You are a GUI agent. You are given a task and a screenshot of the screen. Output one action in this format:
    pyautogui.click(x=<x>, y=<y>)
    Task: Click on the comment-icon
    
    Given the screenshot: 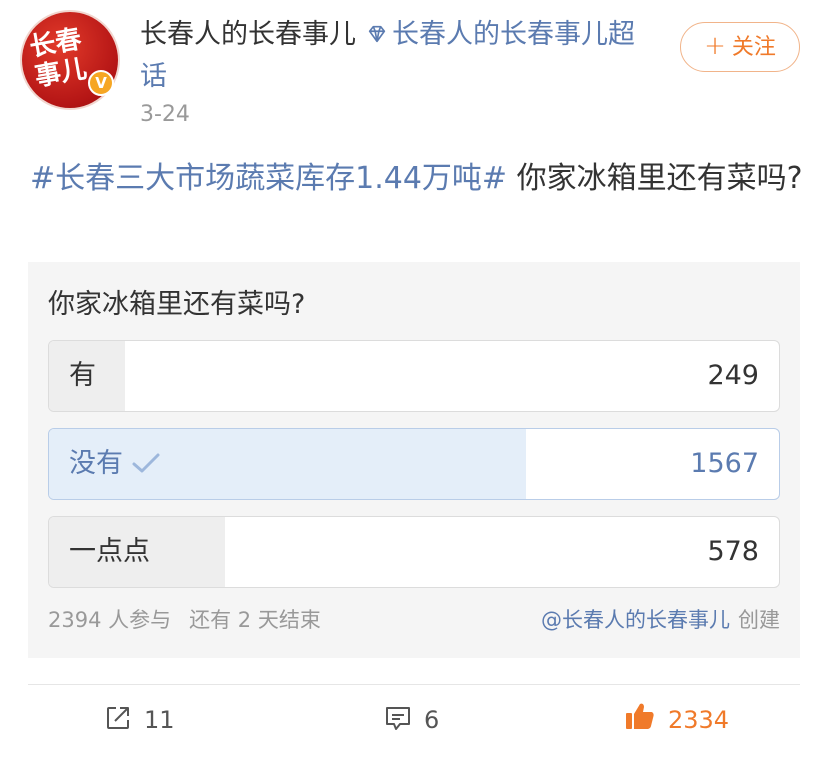 What is the action you would take?
    pyautogui.click(x=398, y=718)
    